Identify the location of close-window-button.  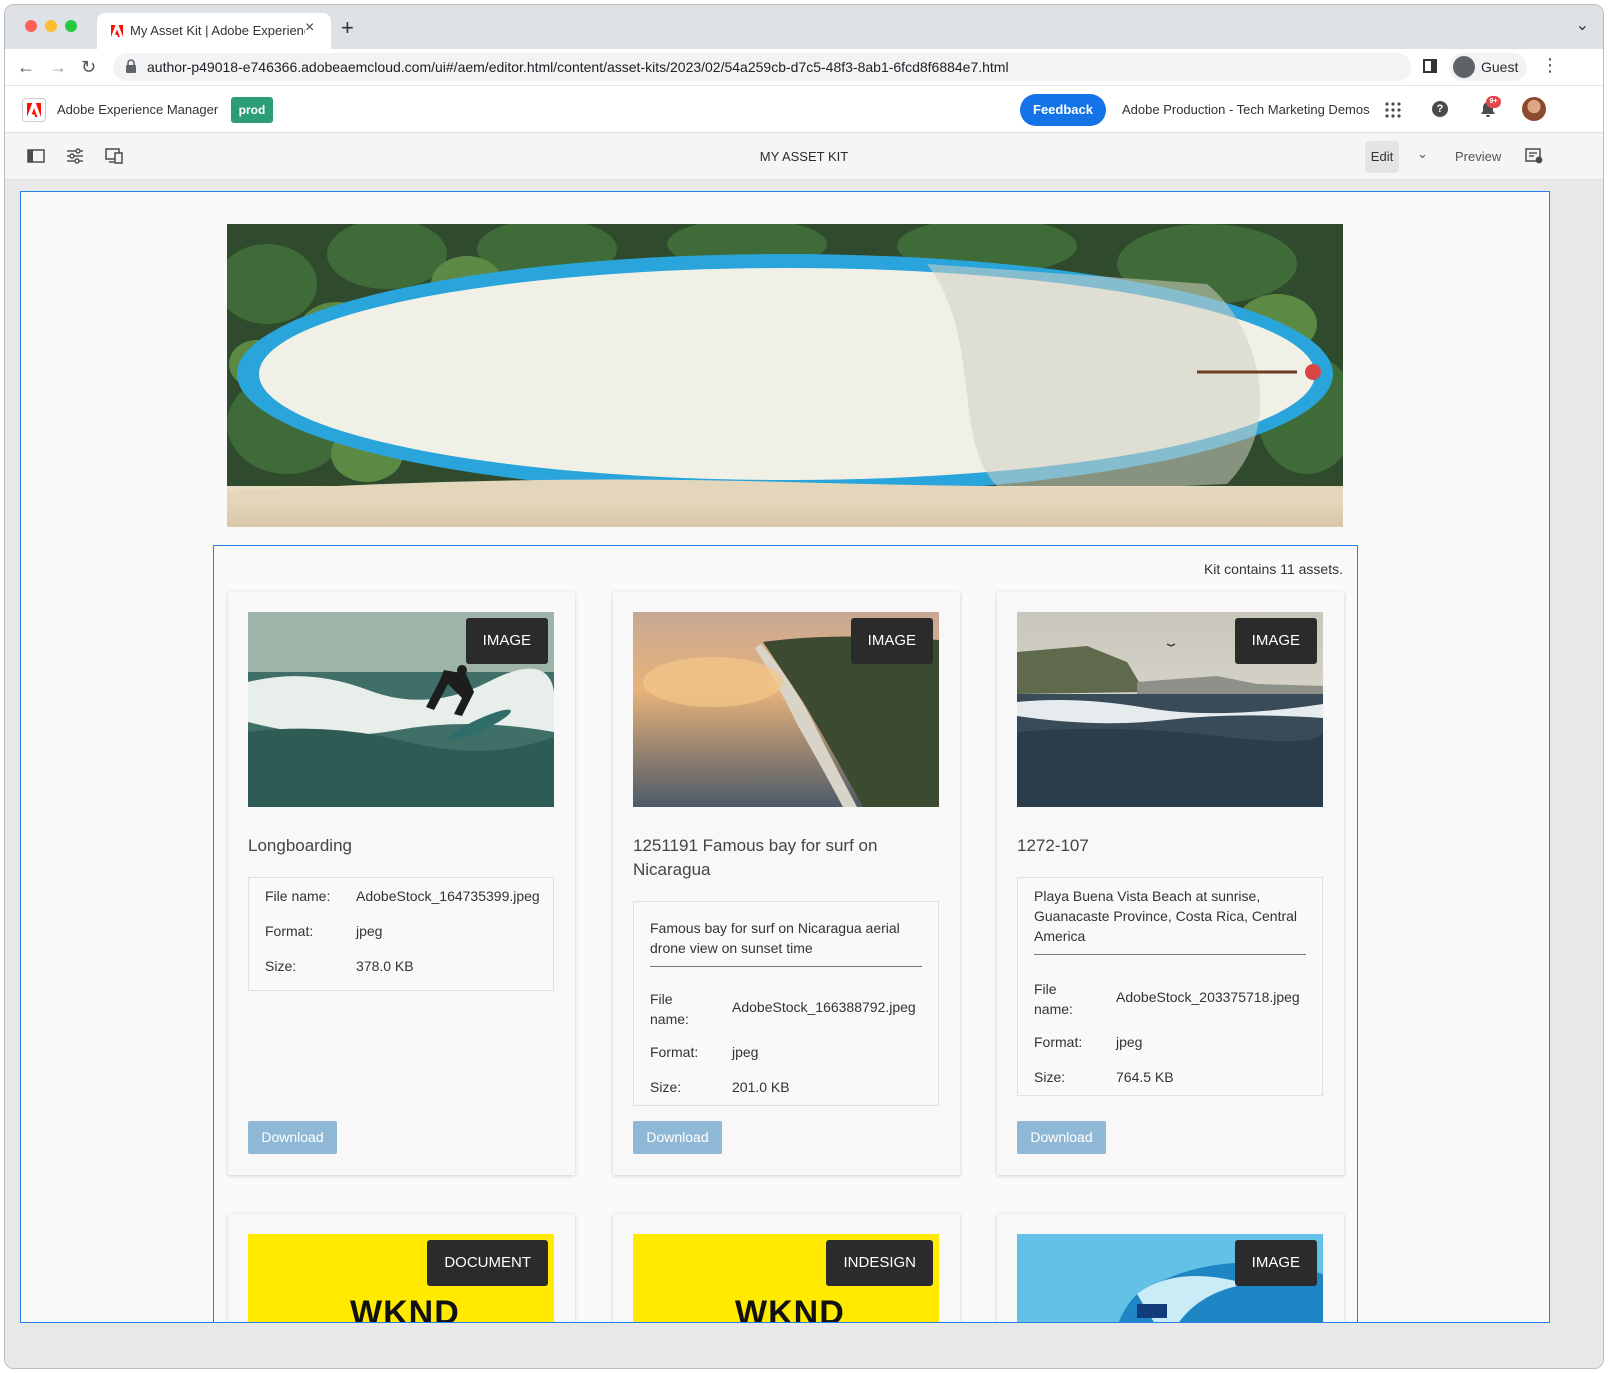
(31, 26).